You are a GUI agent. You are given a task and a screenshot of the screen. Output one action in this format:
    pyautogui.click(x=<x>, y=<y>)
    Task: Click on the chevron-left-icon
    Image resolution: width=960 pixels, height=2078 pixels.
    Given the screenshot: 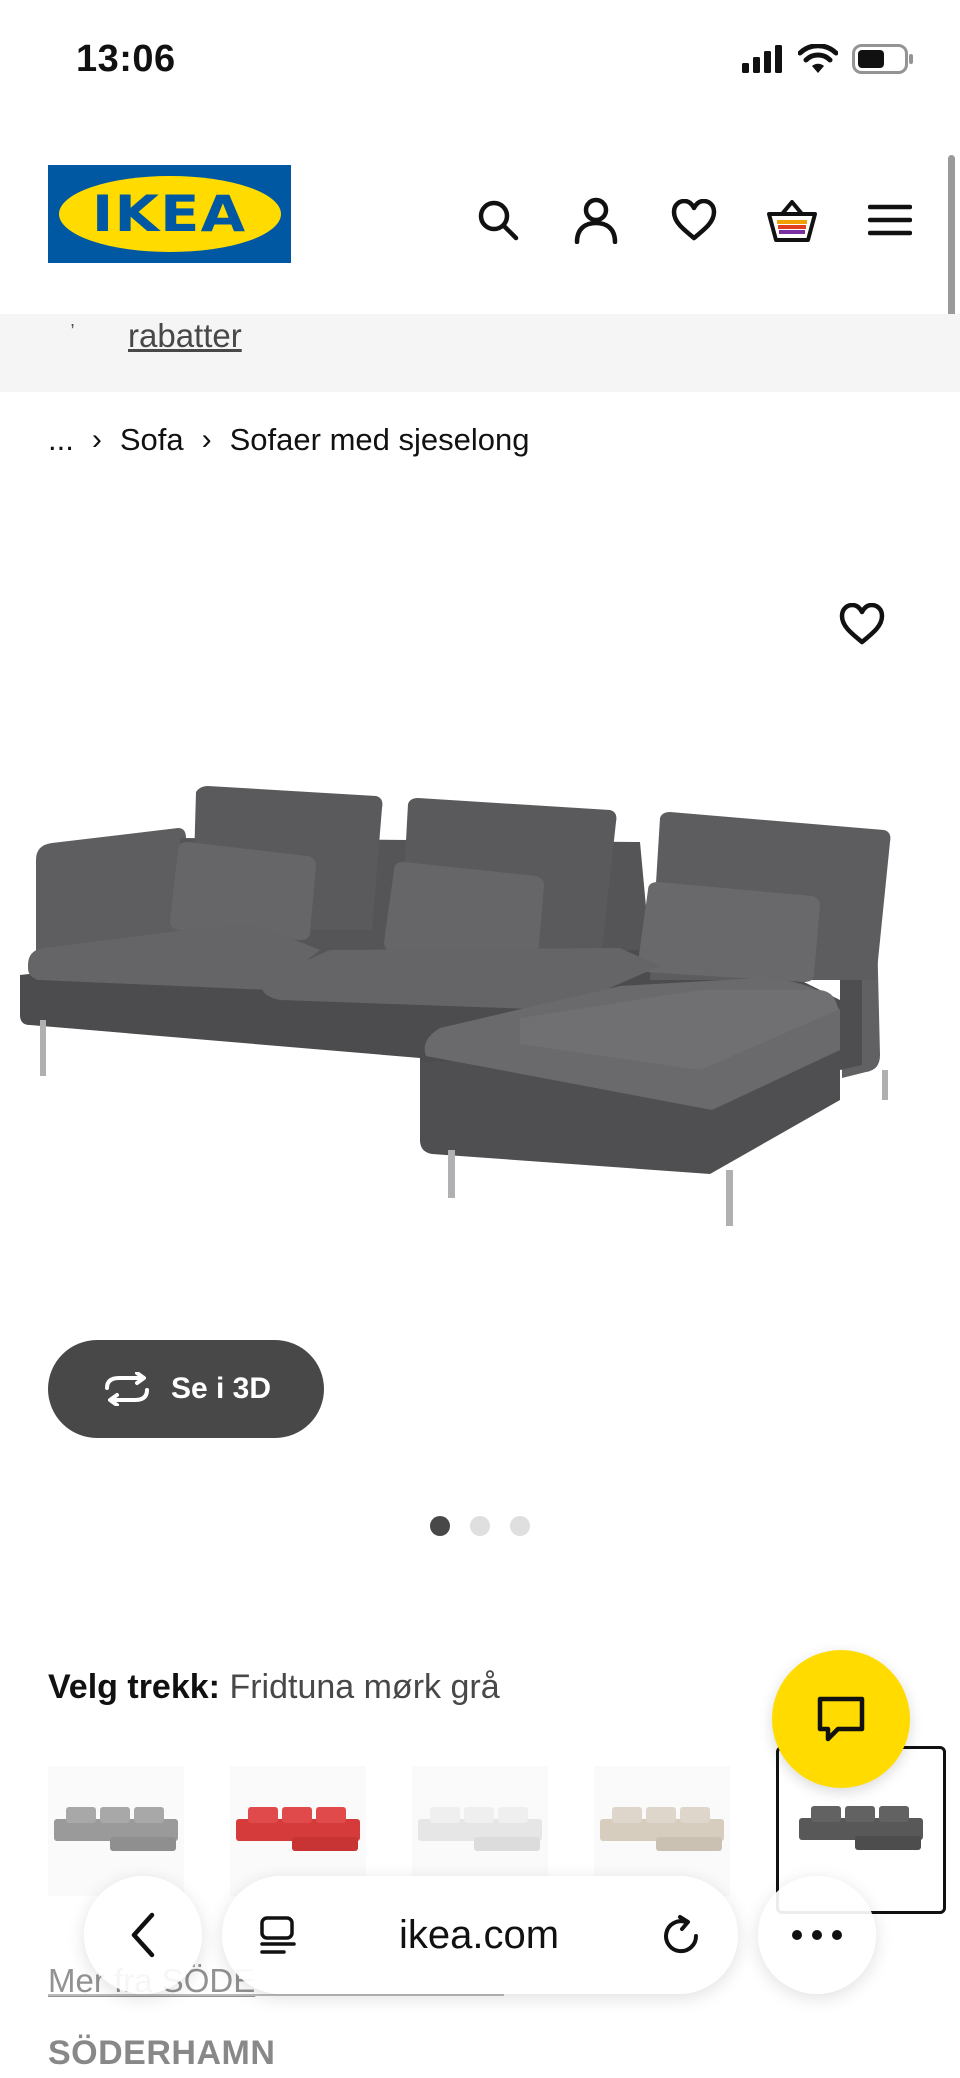 What is the action you would take?
    pyautogui.click(x=143, y=1935)
    